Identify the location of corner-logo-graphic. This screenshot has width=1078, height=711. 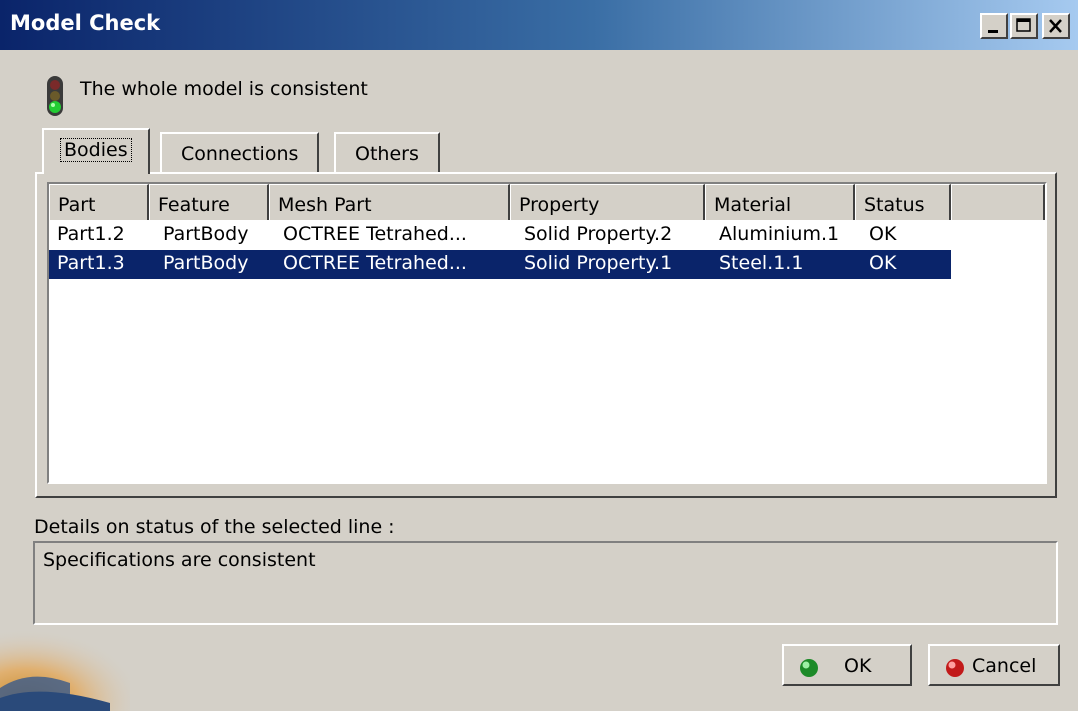
(65, 669).